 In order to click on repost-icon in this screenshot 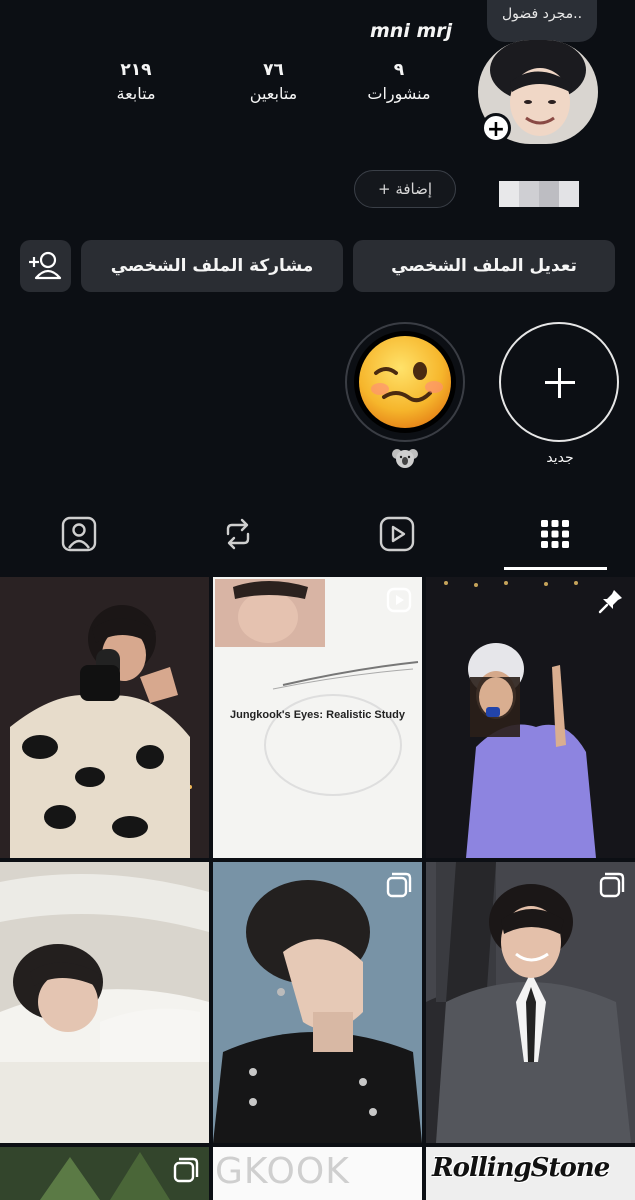, I will do `click(238, 534)`.